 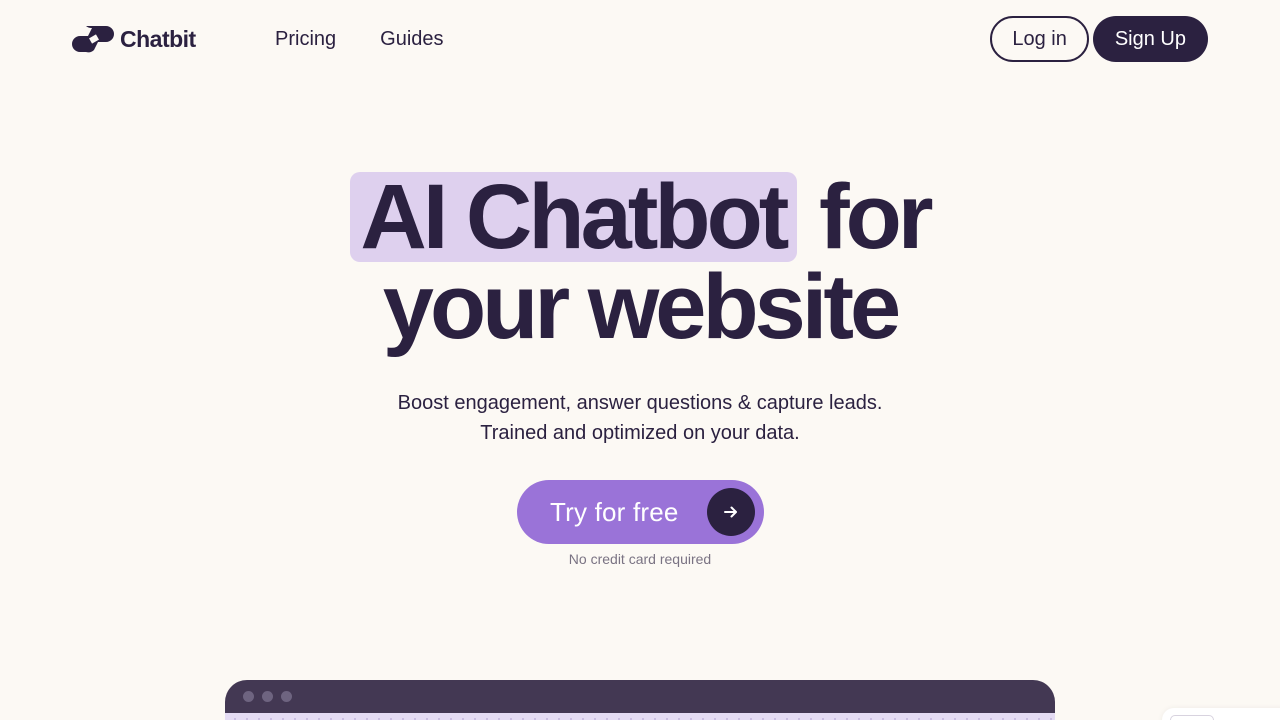 What do you see at coordinates (1221, 714) in the screenshot?
I see `chat-widget-peek` at bounding box center [1221, 714].